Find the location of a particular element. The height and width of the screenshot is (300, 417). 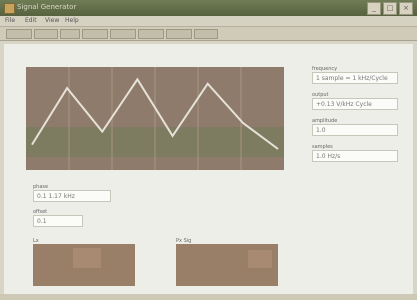

left-preview-panel is located at coordinates (84, 265).